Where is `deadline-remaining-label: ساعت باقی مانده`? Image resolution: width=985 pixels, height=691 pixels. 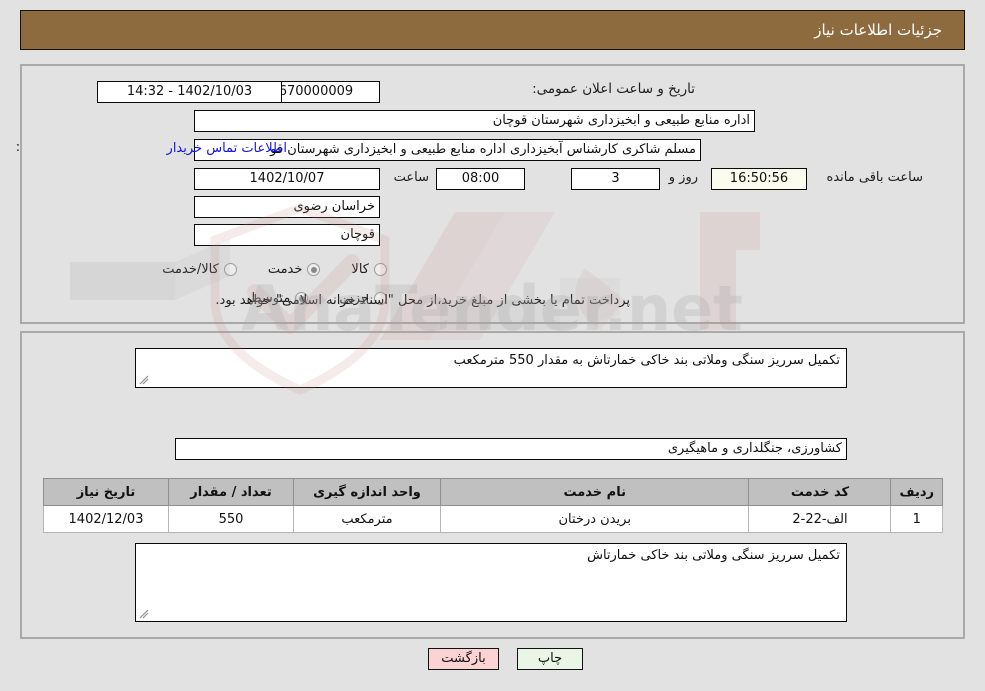
deadline-remaining-label: ساعت باقی مانده is located at coordinates (874, 177).